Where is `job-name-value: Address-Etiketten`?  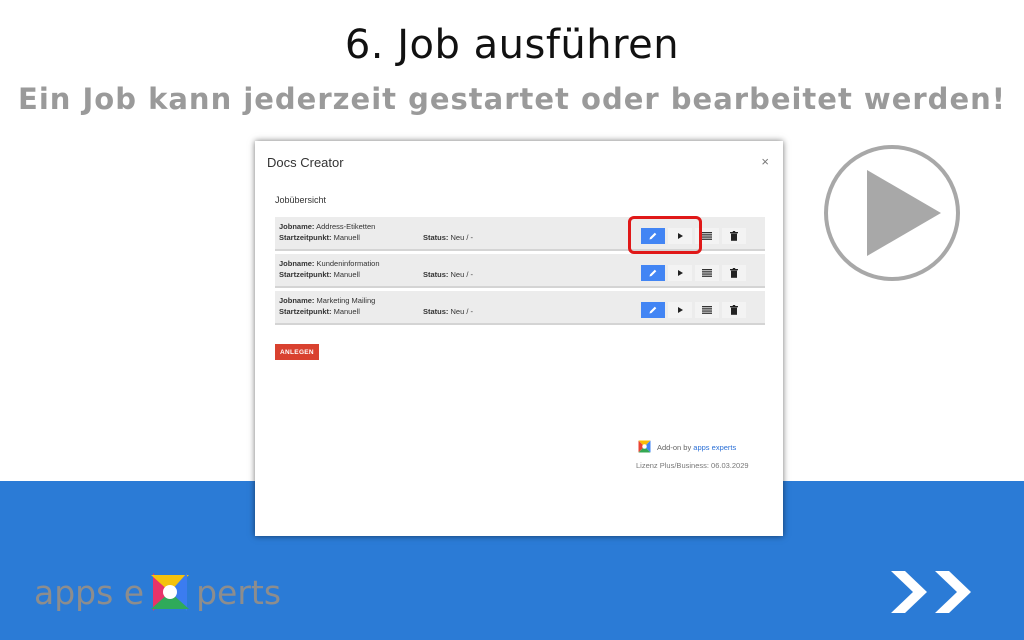 job-name-value: Address-Etiketten is located at coordinates (346, 226).